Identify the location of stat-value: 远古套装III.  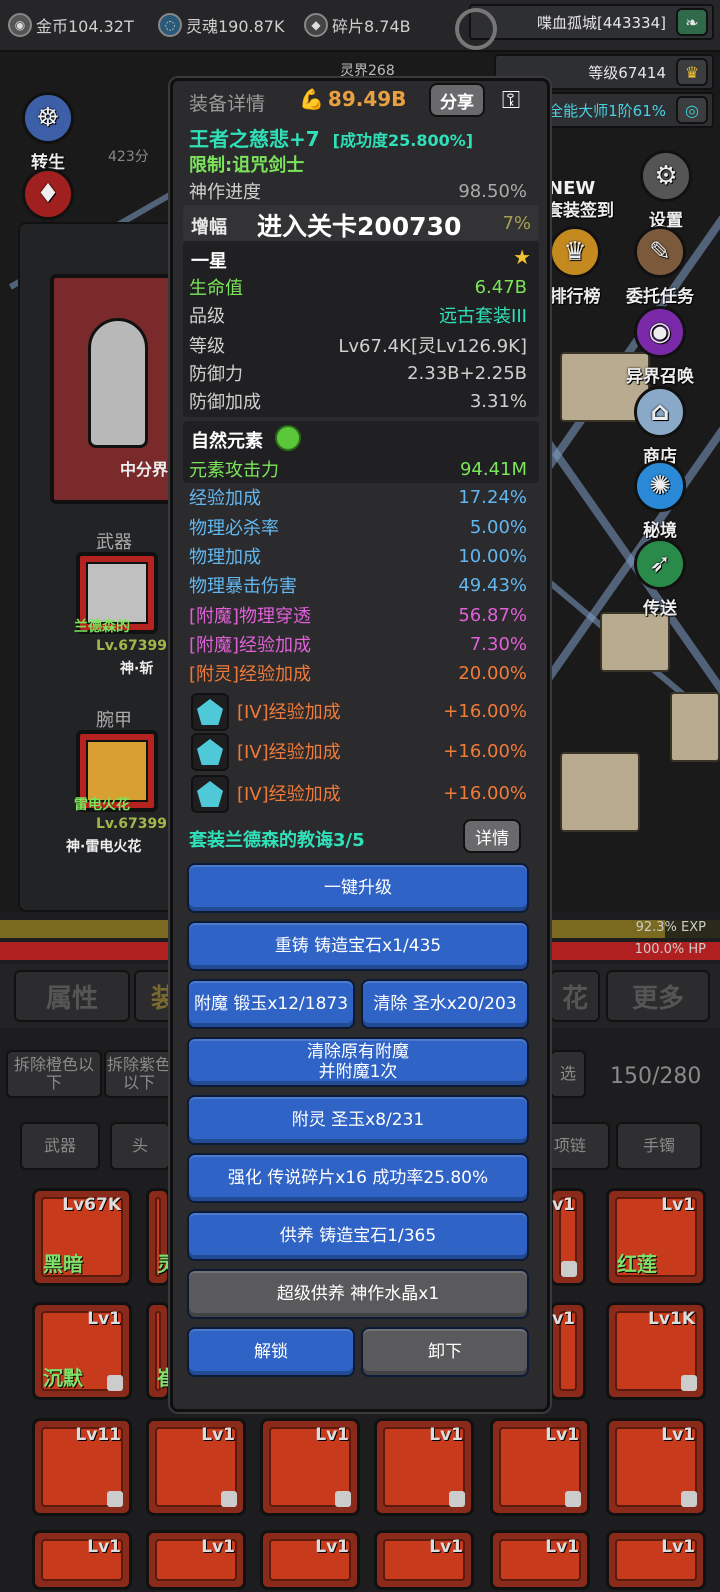
(483, 316).